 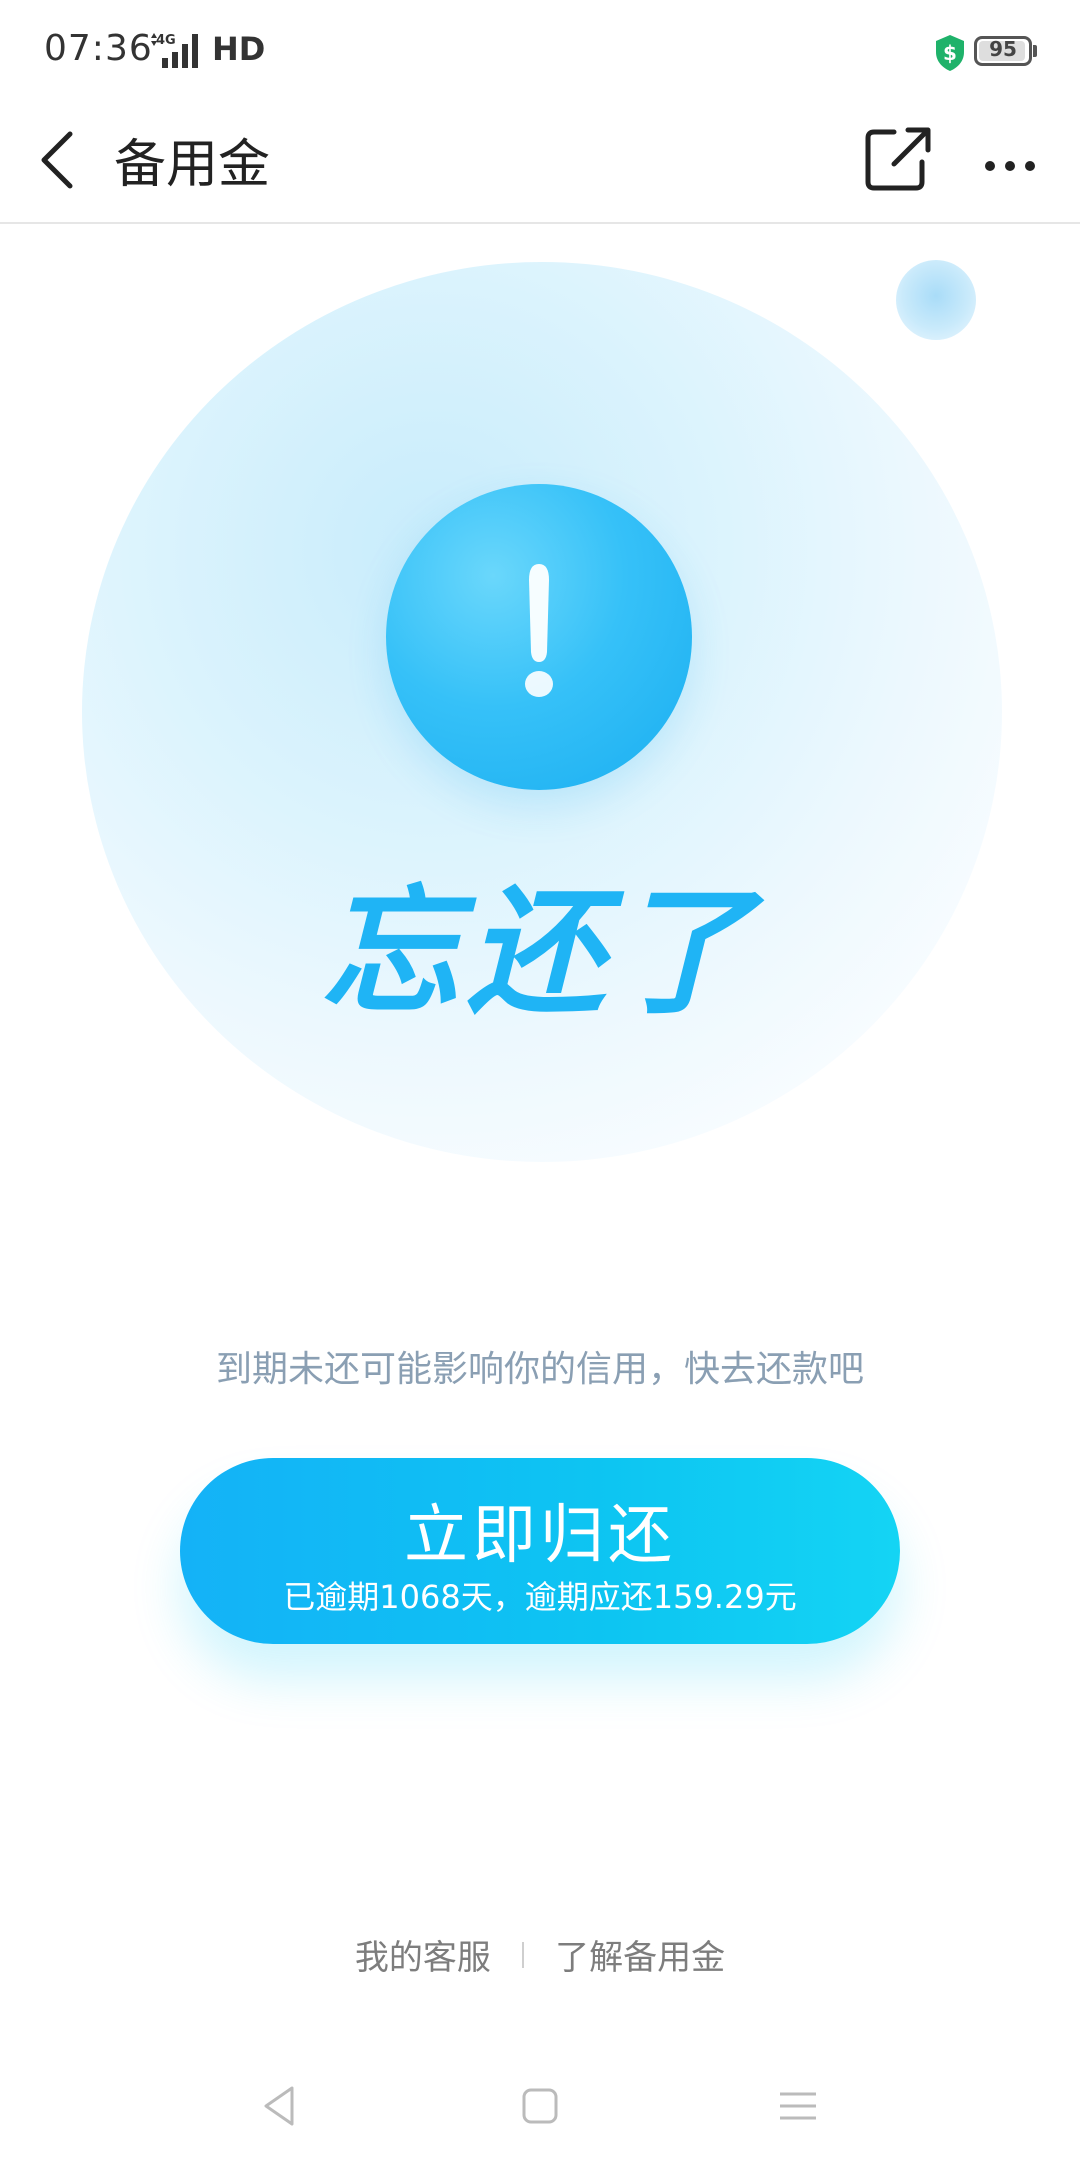 What do you see at coordinates (539, 952) in the screenshot?
I see `hero-title: 忘还了` at bounding box center [539, 952].